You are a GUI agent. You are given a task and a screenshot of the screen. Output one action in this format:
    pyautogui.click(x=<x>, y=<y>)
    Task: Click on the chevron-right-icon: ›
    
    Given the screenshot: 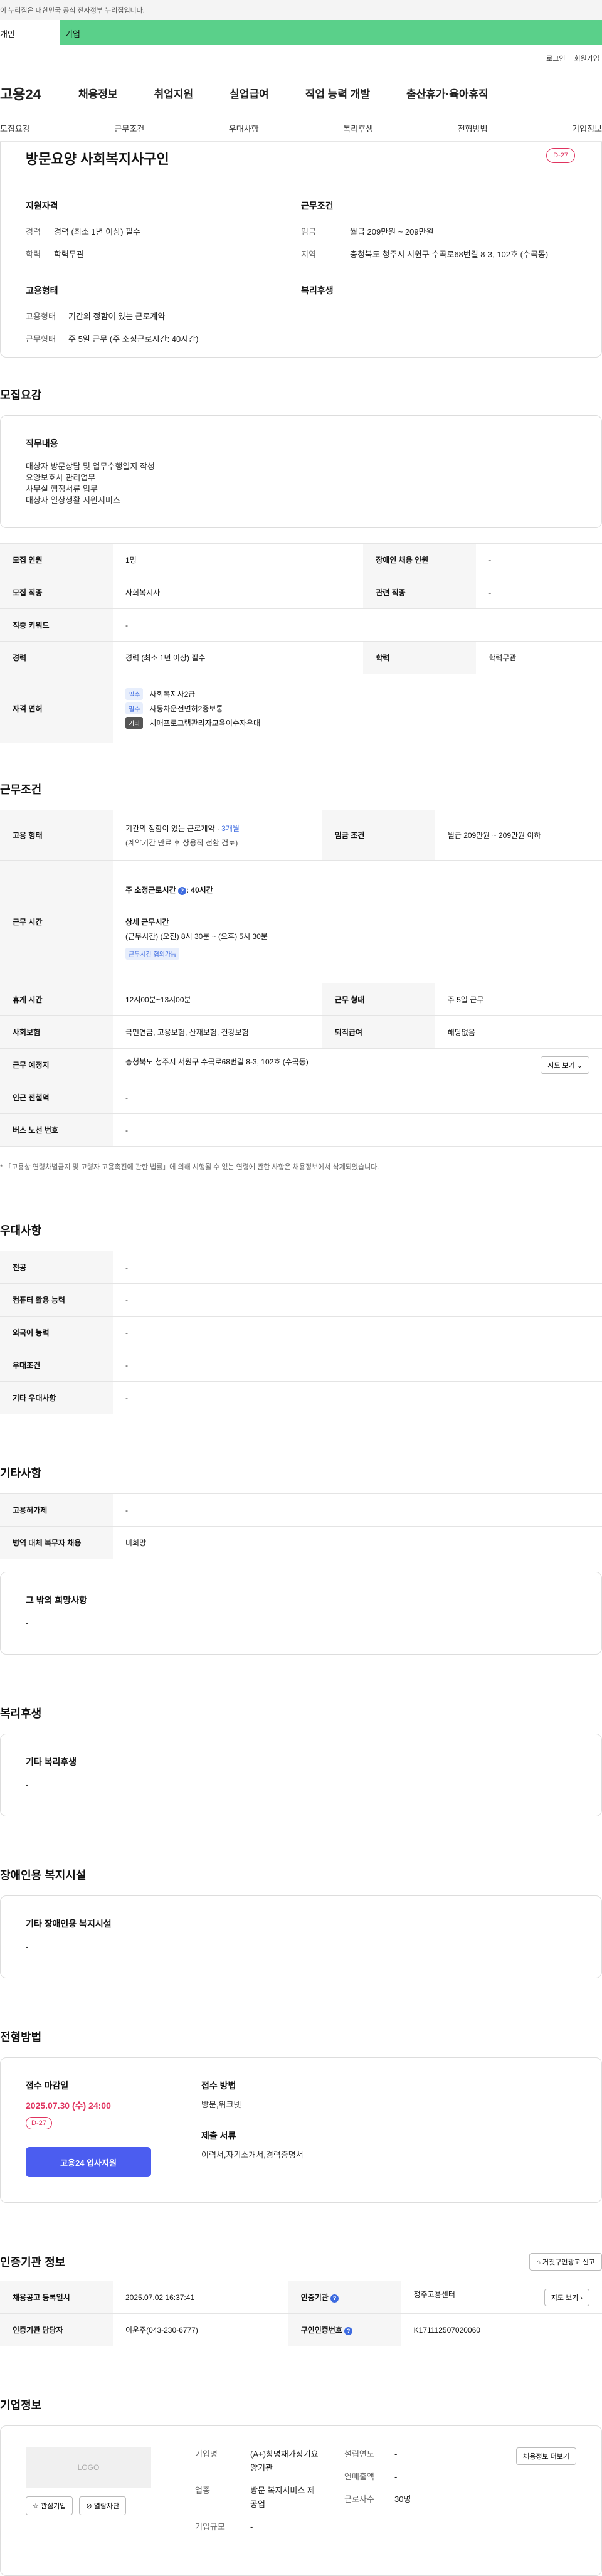 What is the action you would take?
    pyautogui.click(x=581, y=2298)
    